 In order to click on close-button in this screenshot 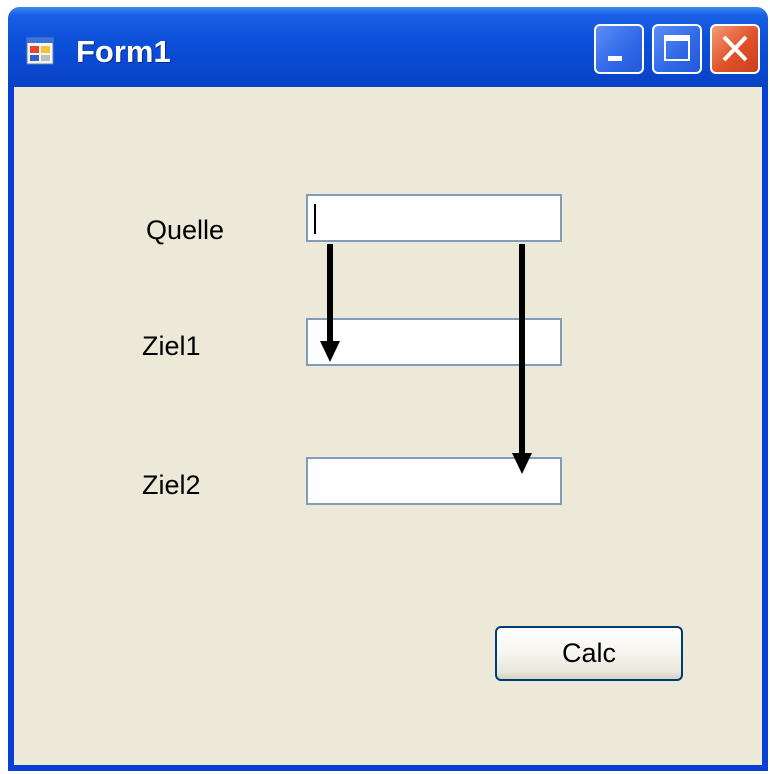, I will do `click(735, 49)`.